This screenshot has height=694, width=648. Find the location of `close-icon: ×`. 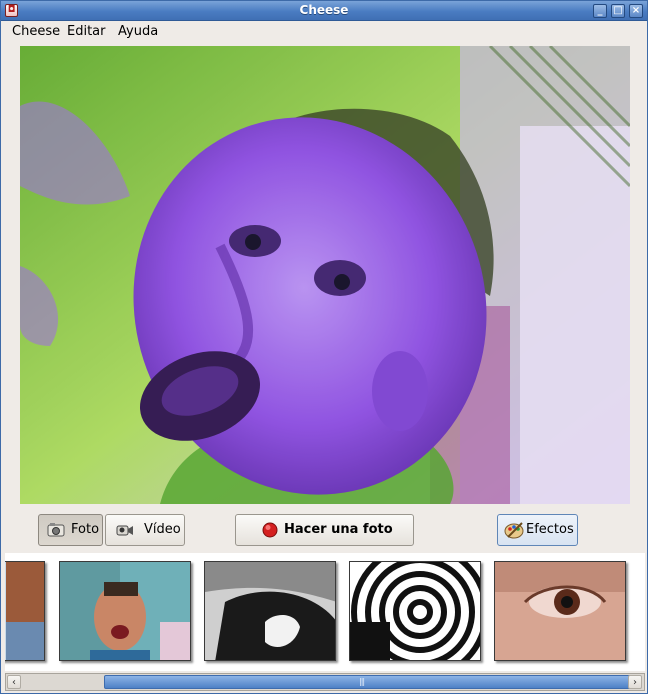

close-icon: × is located at coordinates (636, 10).